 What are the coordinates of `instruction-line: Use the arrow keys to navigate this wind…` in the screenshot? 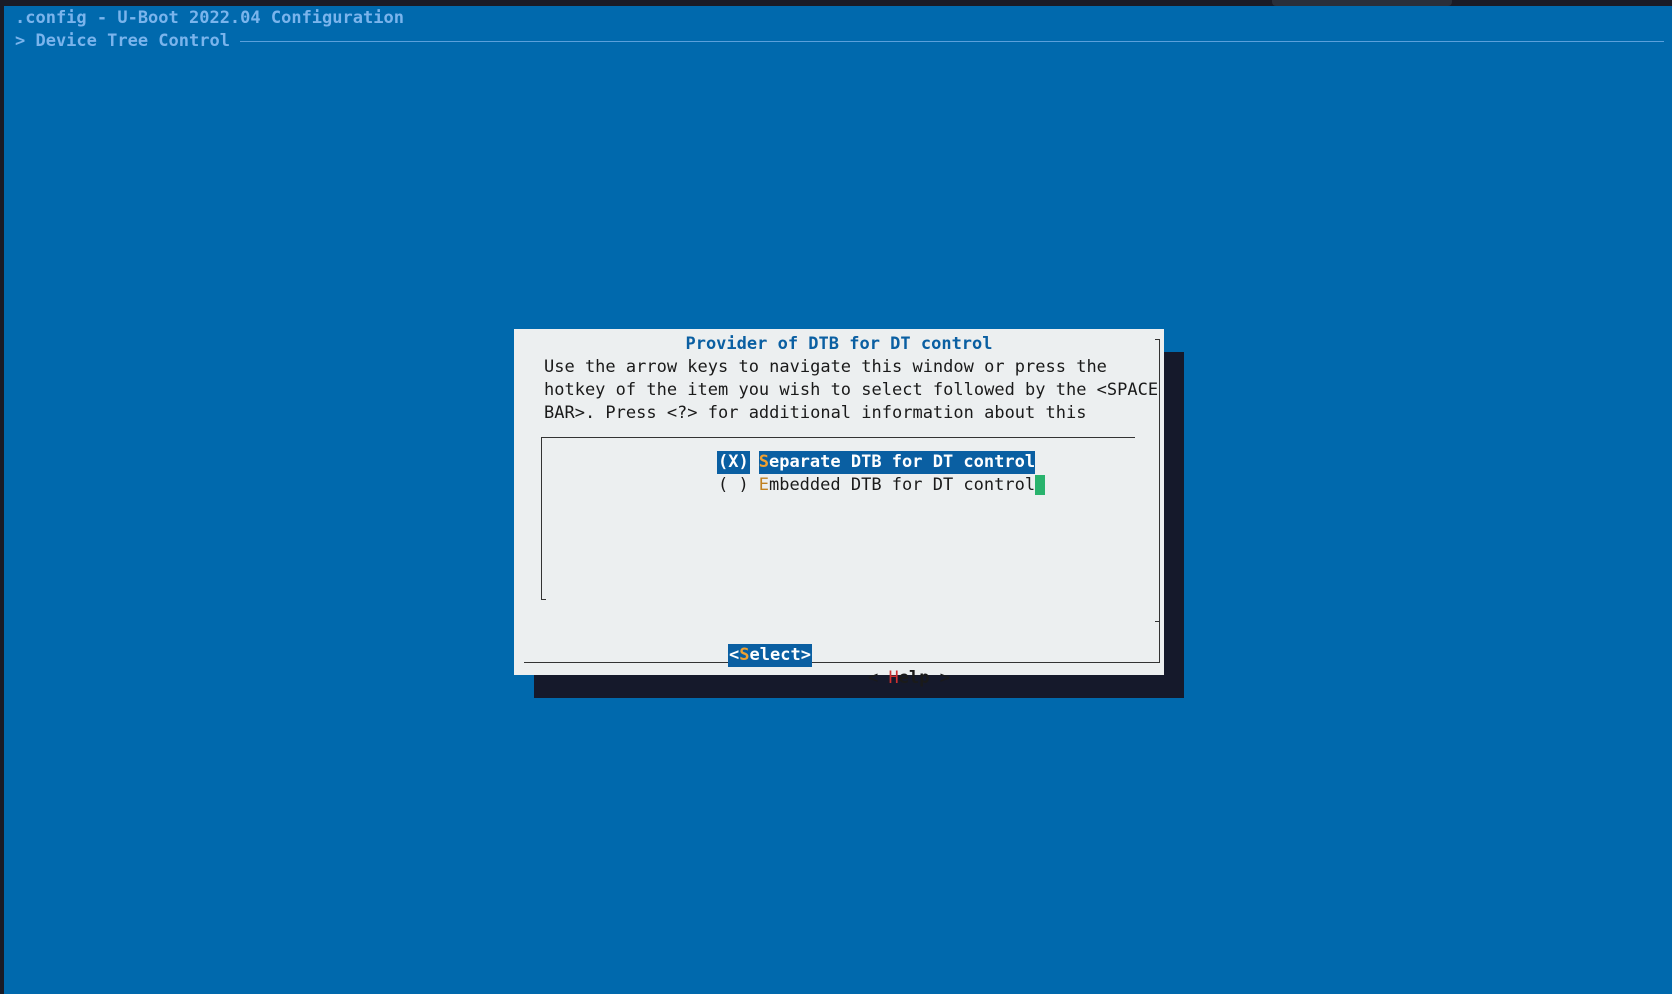 It's located at (825, 367).